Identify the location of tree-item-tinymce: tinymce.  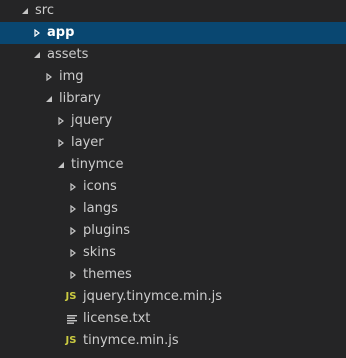
(173, 165).